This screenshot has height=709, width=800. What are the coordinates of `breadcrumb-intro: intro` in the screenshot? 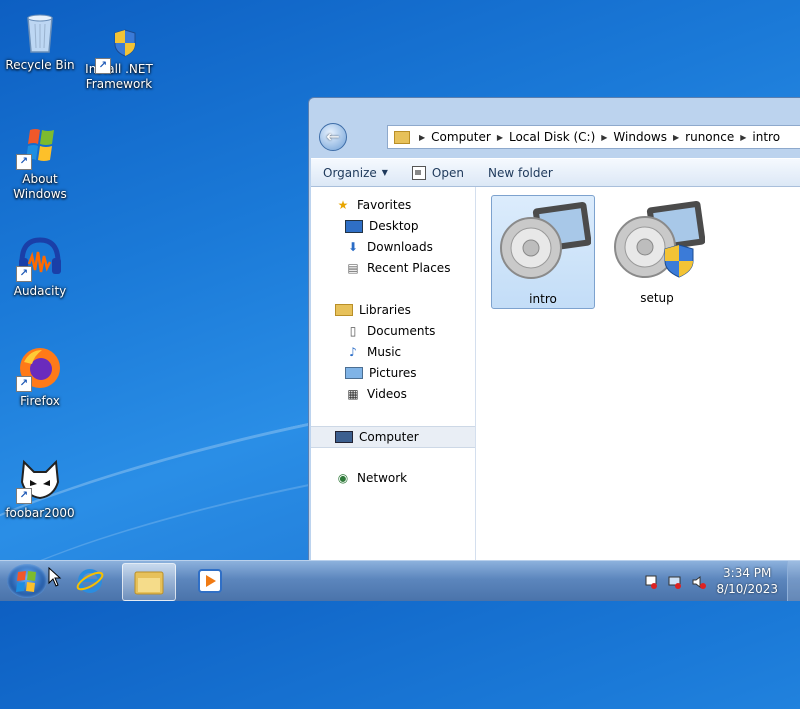 It's located at (766, 137).